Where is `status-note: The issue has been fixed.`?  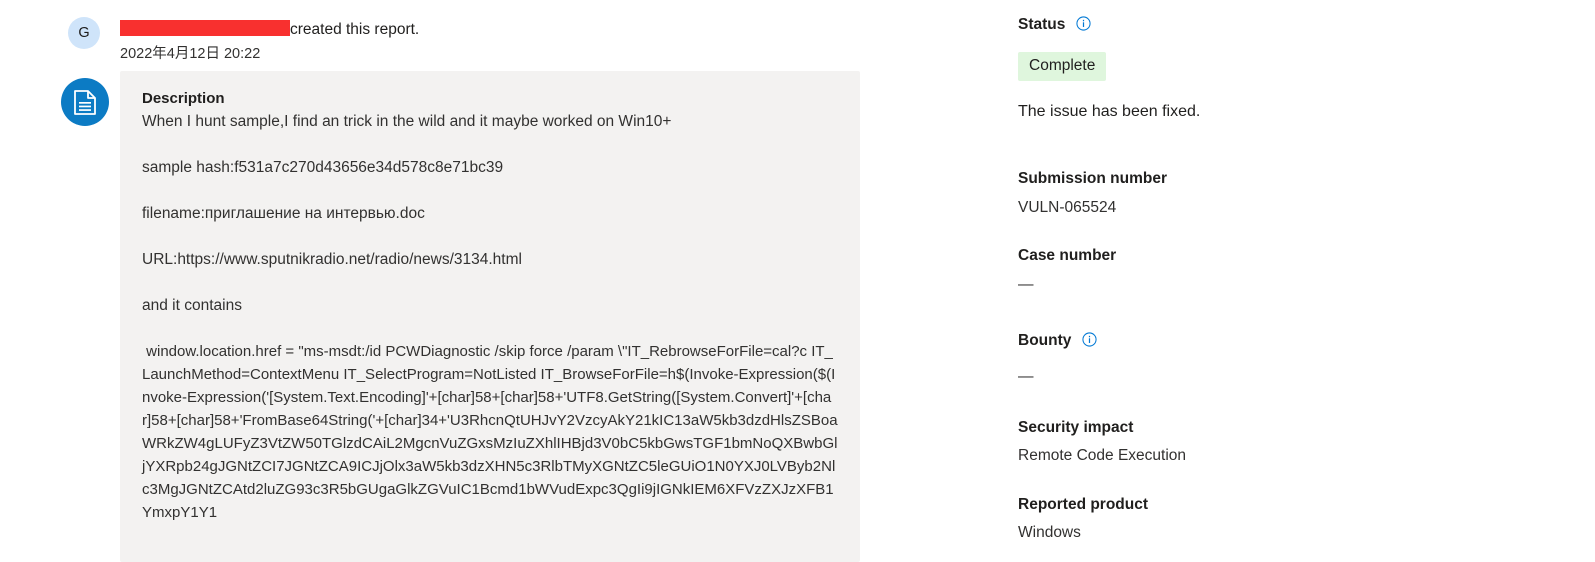
status-note: The issue has been fixed. is located at coordinates (1109, 111).